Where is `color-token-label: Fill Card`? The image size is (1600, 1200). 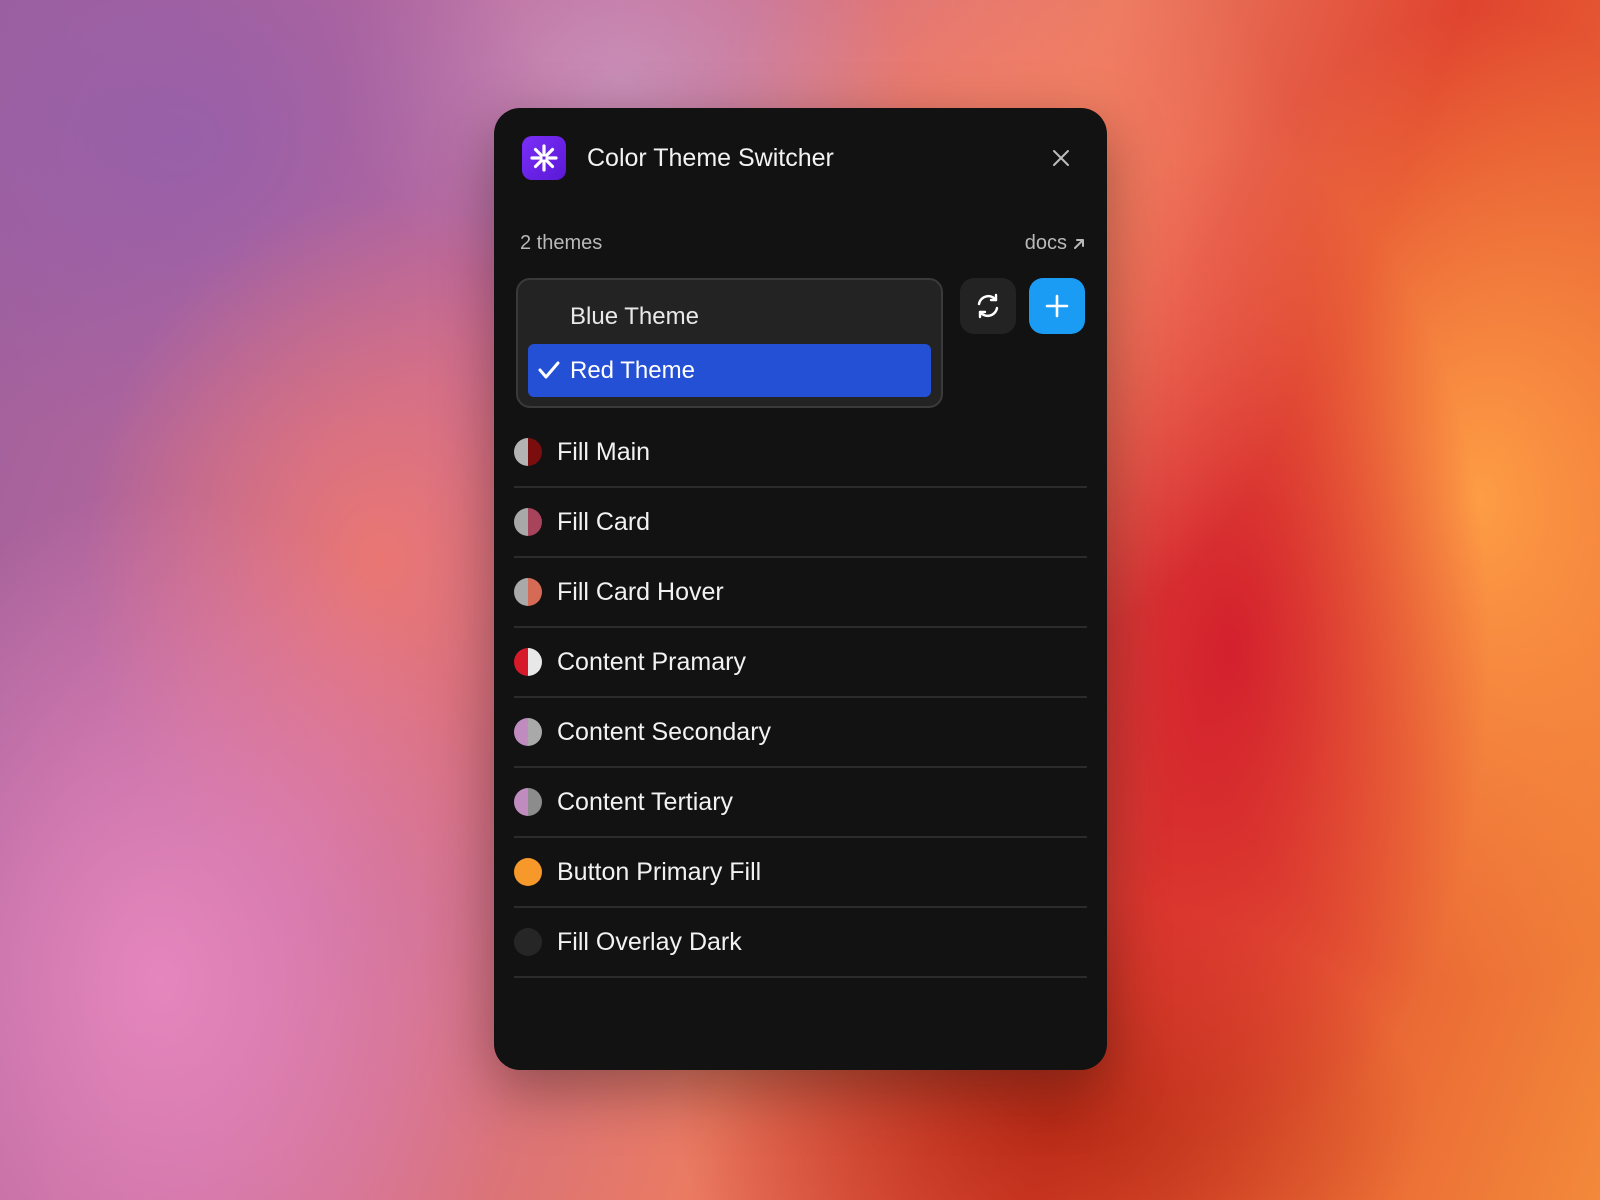
color-token-label: Fill Card is located at coordinates (604, 521).